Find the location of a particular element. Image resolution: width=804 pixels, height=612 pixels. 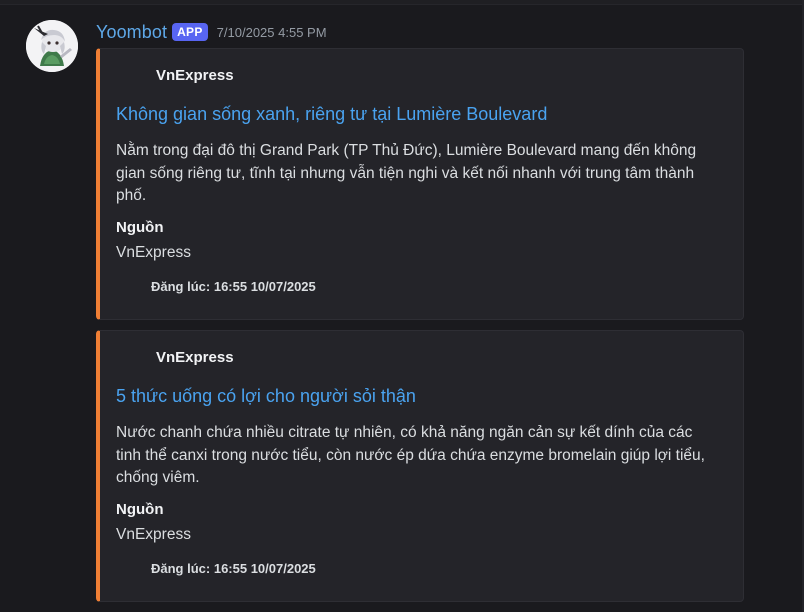

bot-avatar-icon is located at coordinates (52, 46).